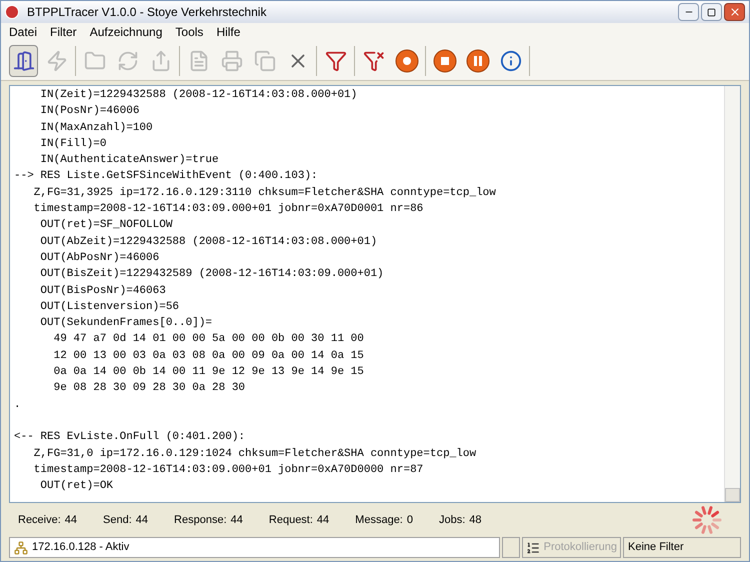 Image resolution: width=750 pixels, height=562 pixels. Describe the element at coordinates (126, 32) in the screenshot. I see `menu-item: Aufzeichnung` at that location.